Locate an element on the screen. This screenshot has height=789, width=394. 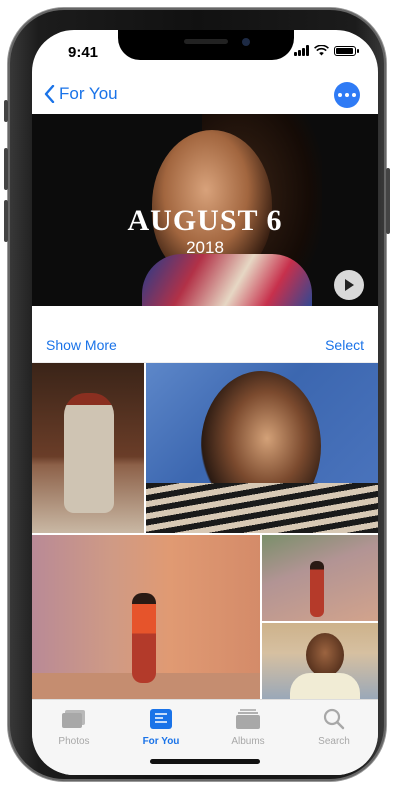
more-options-button is located at coordinates (347, 95).